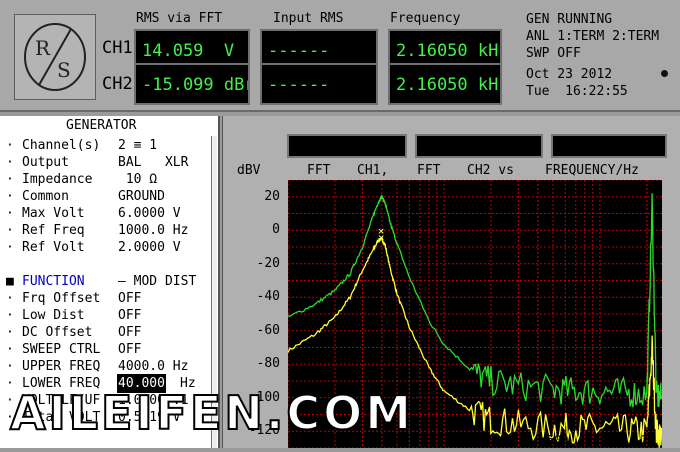 Image resolution: width=680 pixels, height=452 pixels. Describe the element at coordinates (111, 315) in the screenshot. I see `generator-row: · Low Dist OFF` at that location.